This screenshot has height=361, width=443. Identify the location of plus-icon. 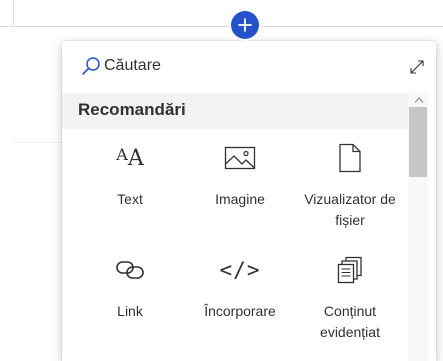
(245, 25).